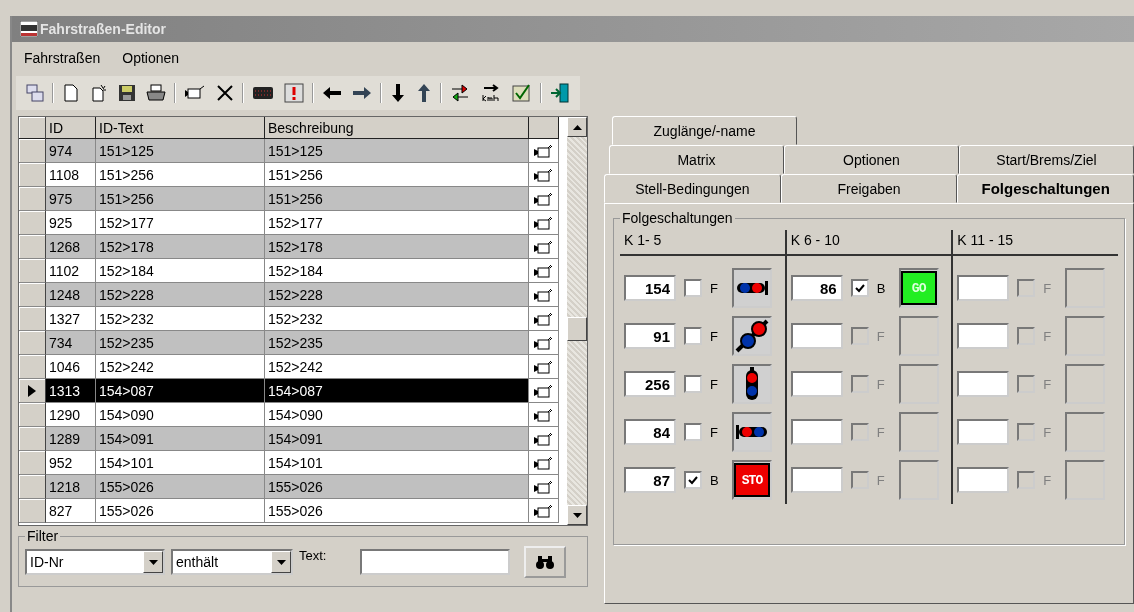 The width and height of the screenshot is (1134, 612). Describe the element at coordinates (577, 329) in the screenshot. I see `scroll-thumb` at that location.